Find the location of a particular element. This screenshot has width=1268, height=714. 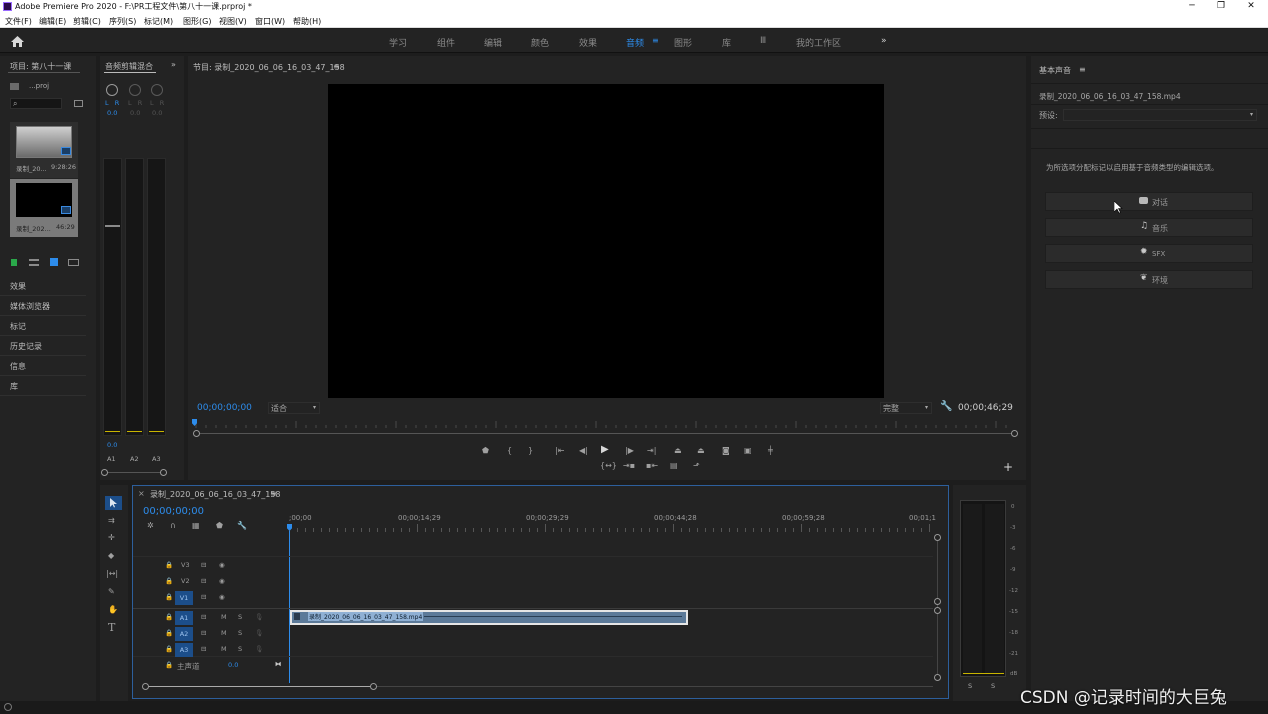

linked-selection-icon: ∩ is located at coordinates (173, 525).